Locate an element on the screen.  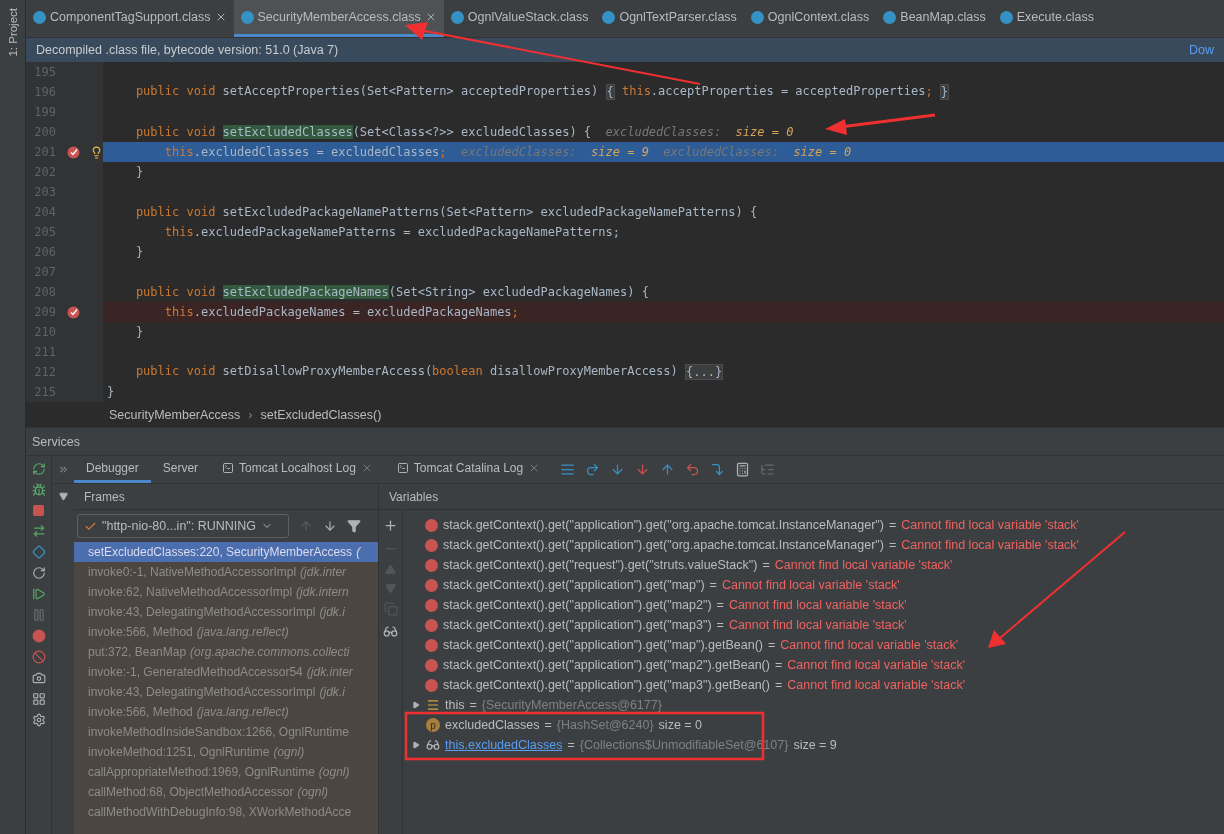
editor-tab: OgnlValueStack.class is located at coordinates (519, 18).